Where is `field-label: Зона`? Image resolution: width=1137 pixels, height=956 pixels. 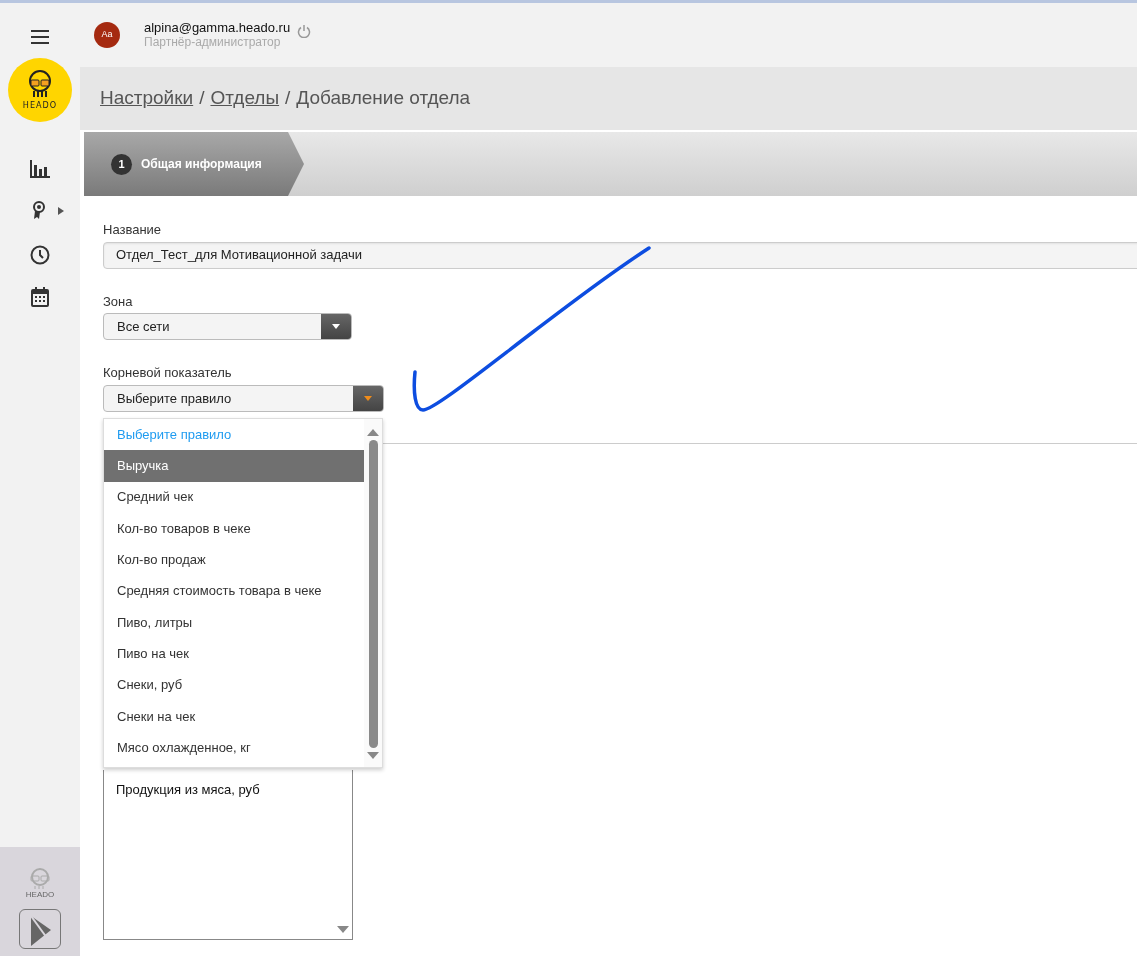
field-label: Зона is located at coordinates (118, 301).